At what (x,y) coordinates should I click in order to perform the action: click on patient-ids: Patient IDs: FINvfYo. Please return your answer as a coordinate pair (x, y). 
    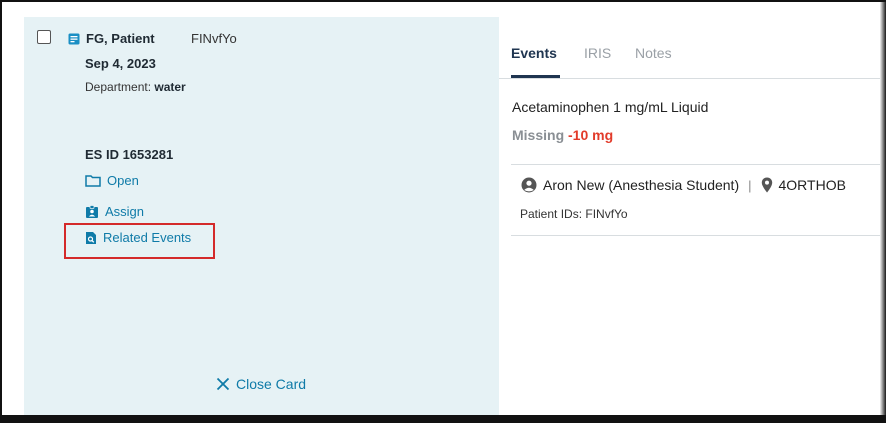
    Looking at the image, I should click on (574, 214).